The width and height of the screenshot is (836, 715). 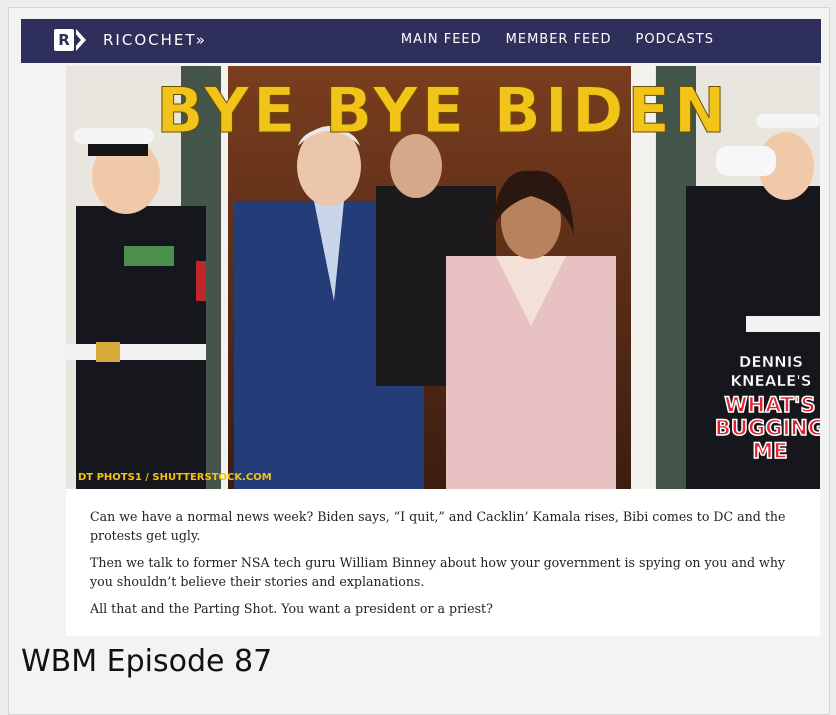 I want to click on photo-credit: DT PHOTS1 / SHUTTERSTOCK.COM, so click(x=175, y=477).